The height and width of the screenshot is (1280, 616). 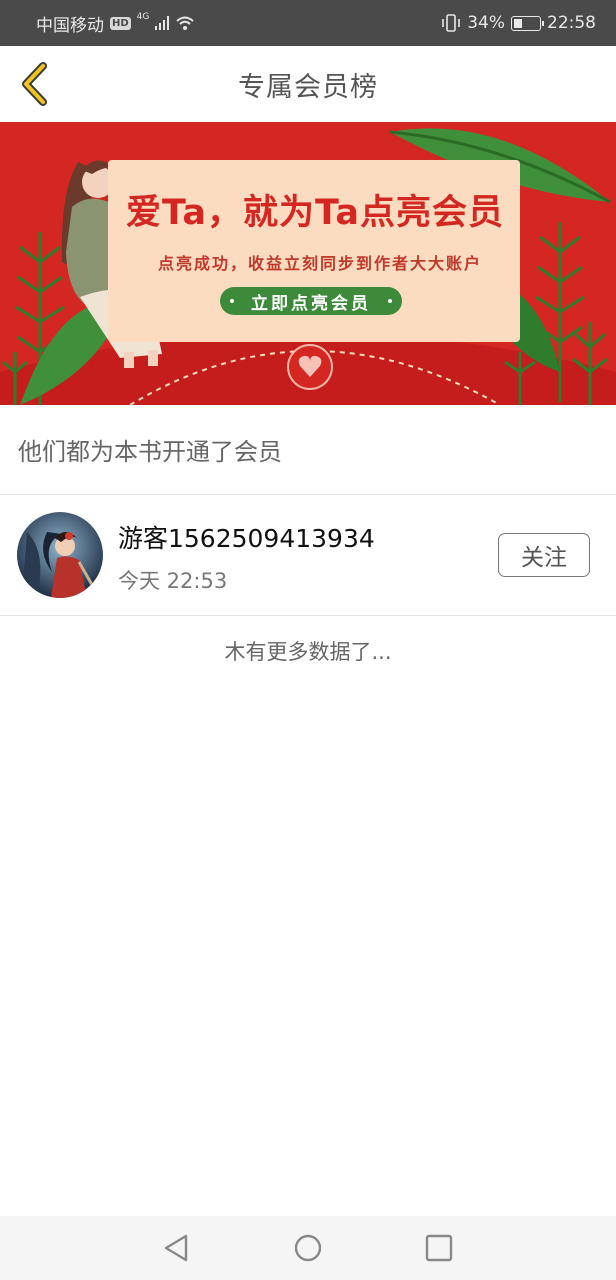 I want to click on status-left: 中国移动 HD 4G, so click(x=115, y=23).